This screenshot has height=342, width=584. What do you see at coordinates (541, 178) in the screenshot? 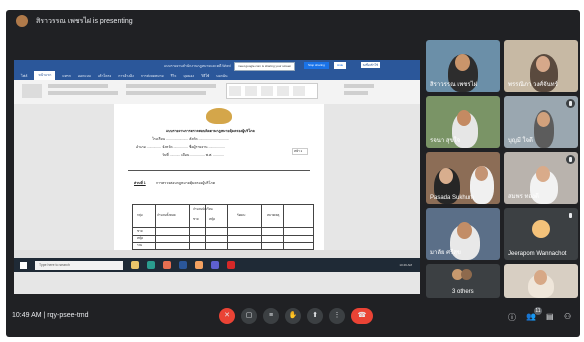
I see `participant-tile: สมพร ทองดี` at bounding box center [541, 178].